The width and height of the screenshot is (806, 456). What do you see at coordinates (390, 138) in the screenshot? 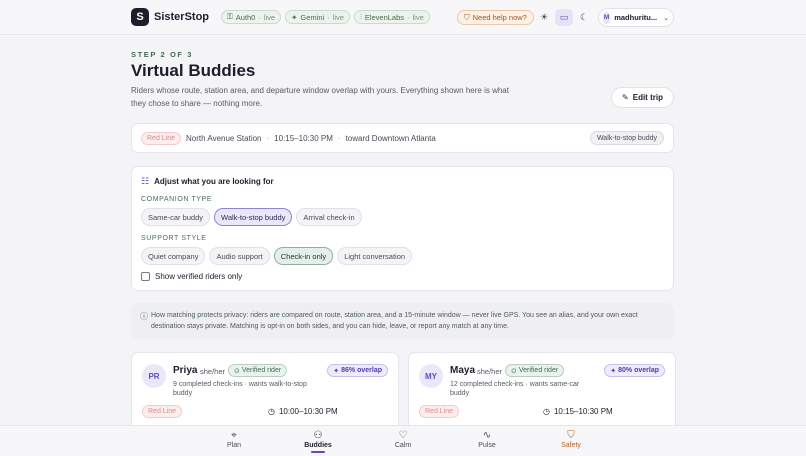
I see `direction: toward Downtown Atlanta` at bounding box center [390, 138].